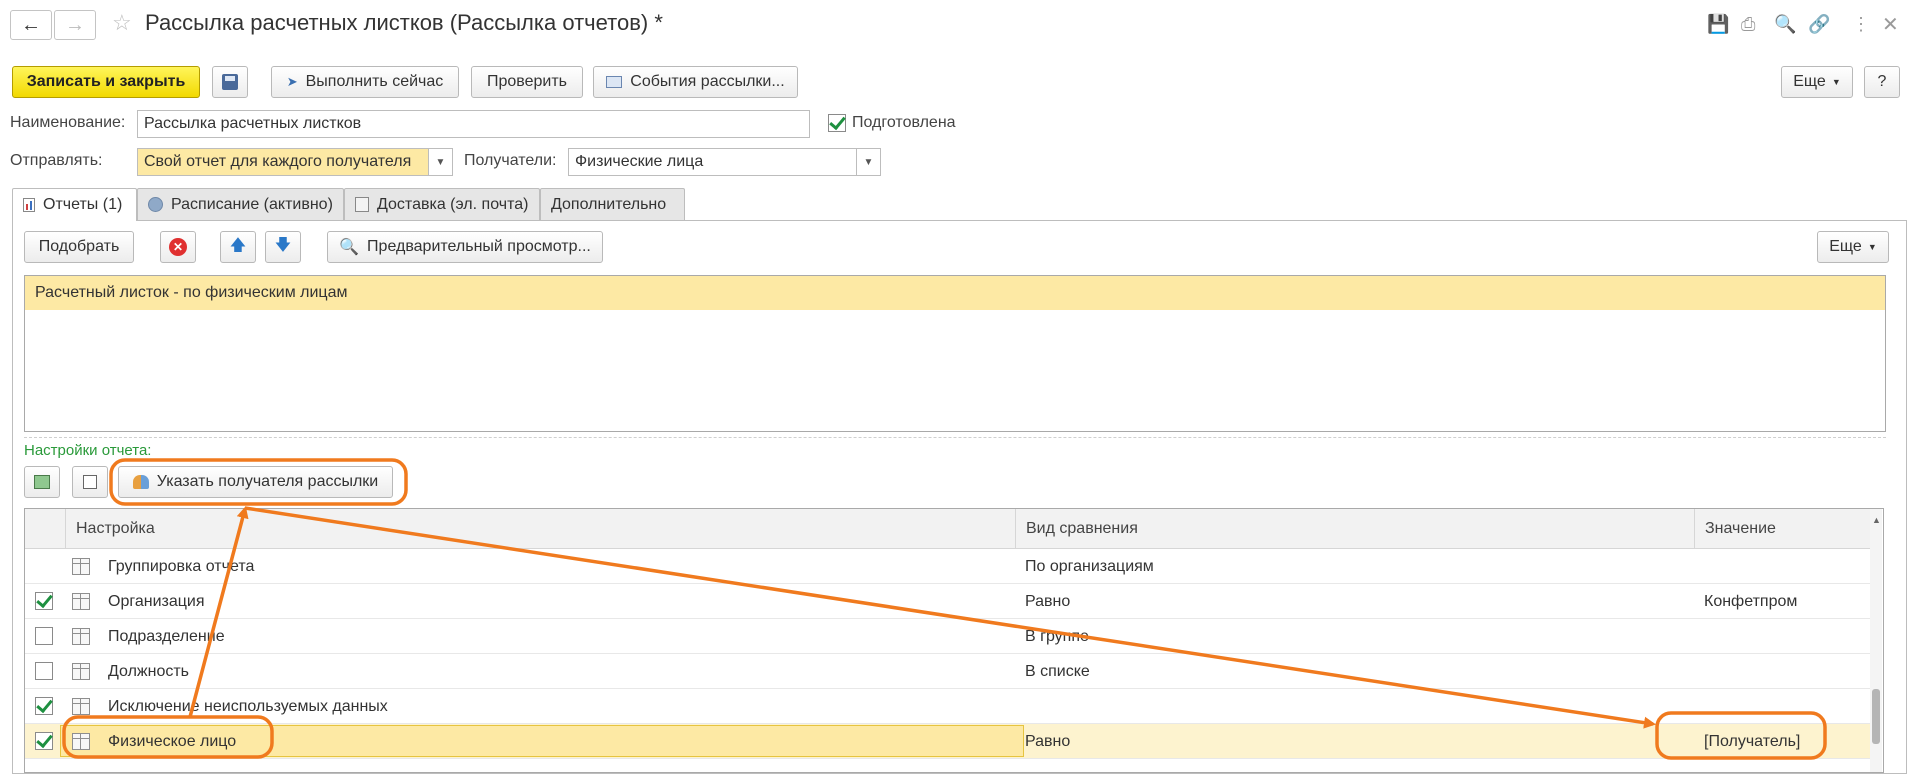  What do you see at coordinates (1748, 24) in the screenshot?
I see `print-icon: ⎙` at bounding box center [1748, 24].